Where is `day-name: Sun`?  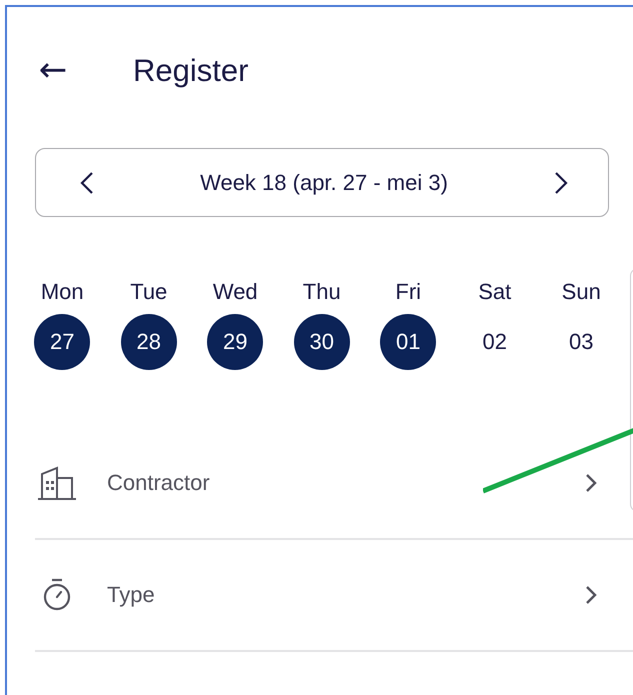
day-name: Sun is located at coordinates (581, 292).